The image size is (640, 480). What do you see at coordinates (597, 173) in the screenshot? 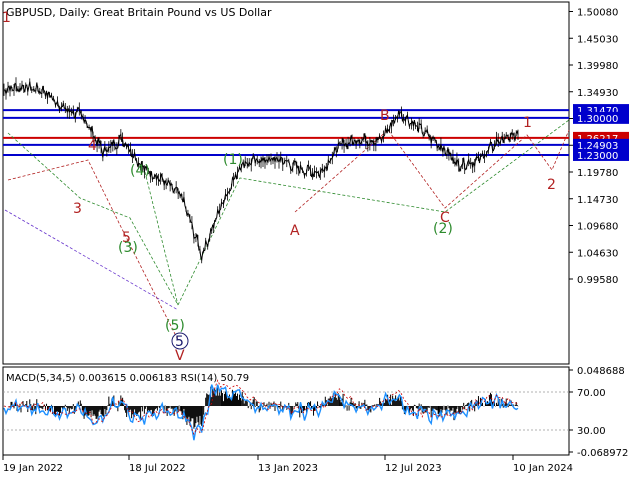
I see `price-tick-label: 1.19780` at bounding box center [597, 173].